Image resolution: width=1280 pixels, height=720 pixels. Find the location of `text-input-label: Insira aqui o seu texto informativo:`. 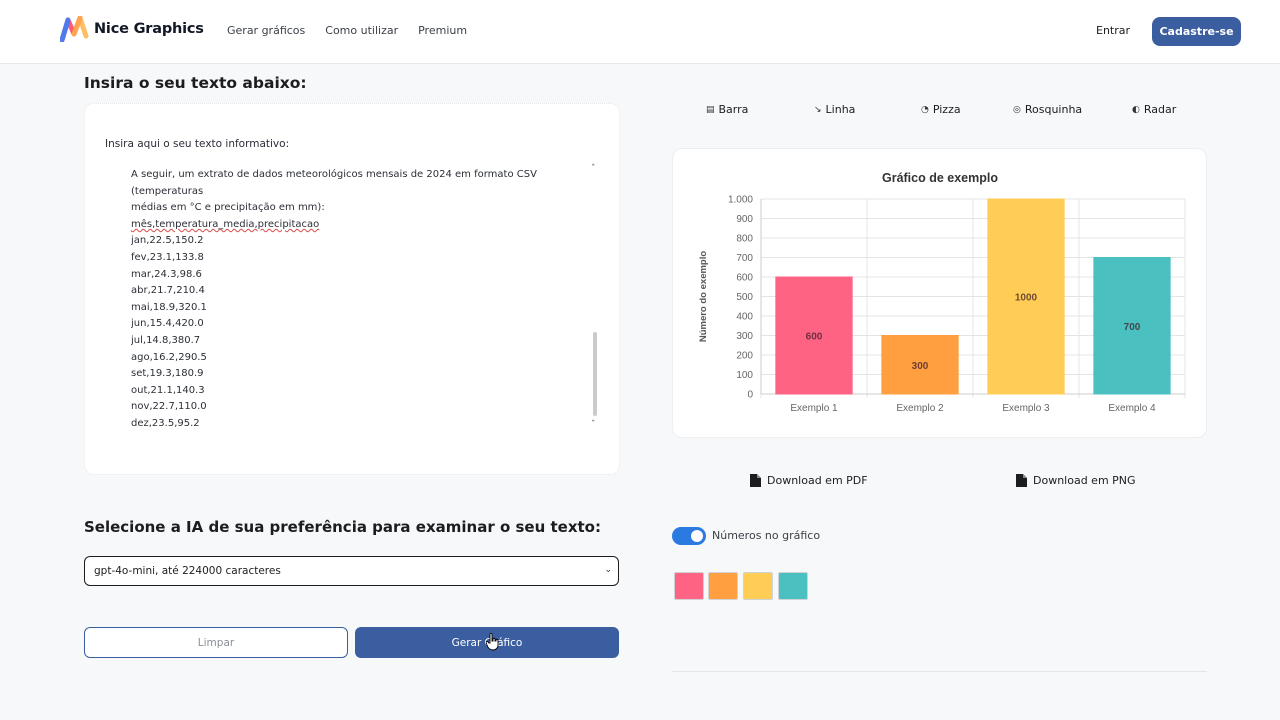

text-input-label: Insira aqui o seu texto informativo: is located at coordinates (197, 144).